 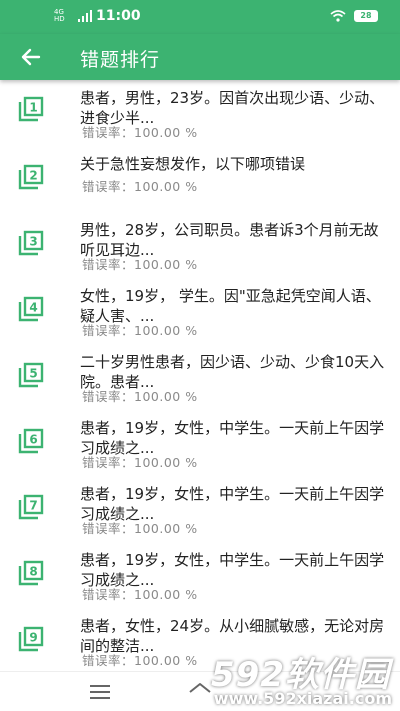 What do you see at coordinates (298, 679) in the screenshot?
I see `watermark: 592软件园 www.592xiazai.com` at bounding box center [298, 679].